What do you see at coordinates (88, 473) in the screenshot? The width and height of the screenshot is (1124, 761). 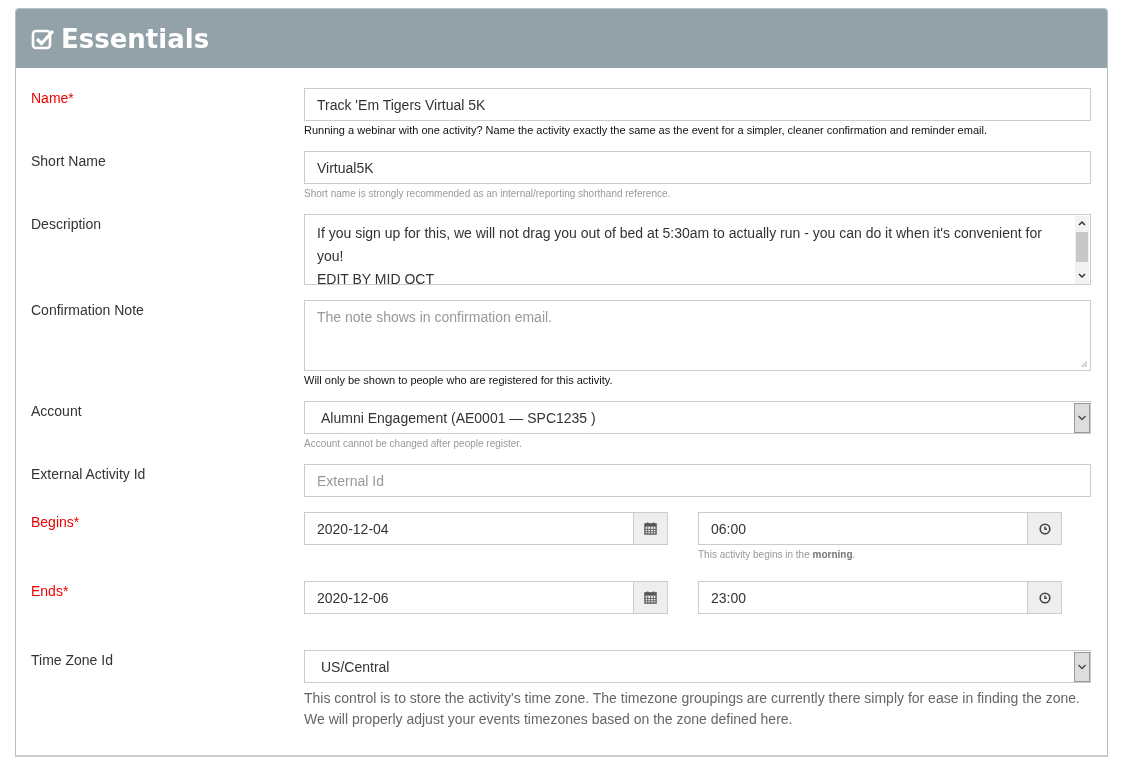 I see `field-label: External Activity Id` at bounding box center [88, 473].